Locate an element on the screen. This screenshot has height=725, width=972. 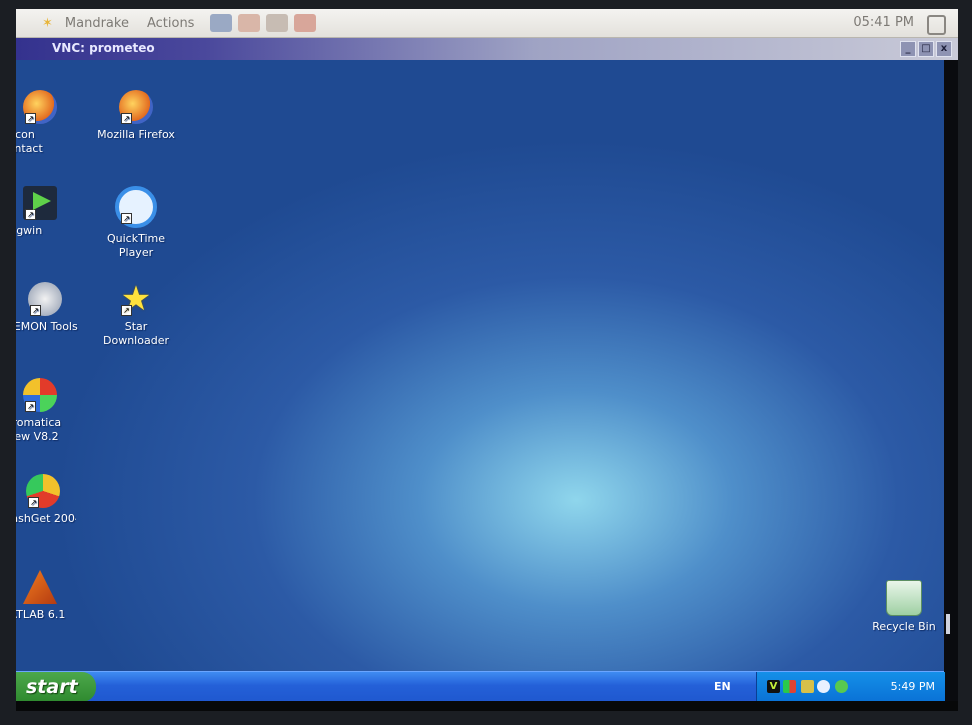
mandrake-menu: ✶ Mandrake Actions is located at coordinates (179, 23).